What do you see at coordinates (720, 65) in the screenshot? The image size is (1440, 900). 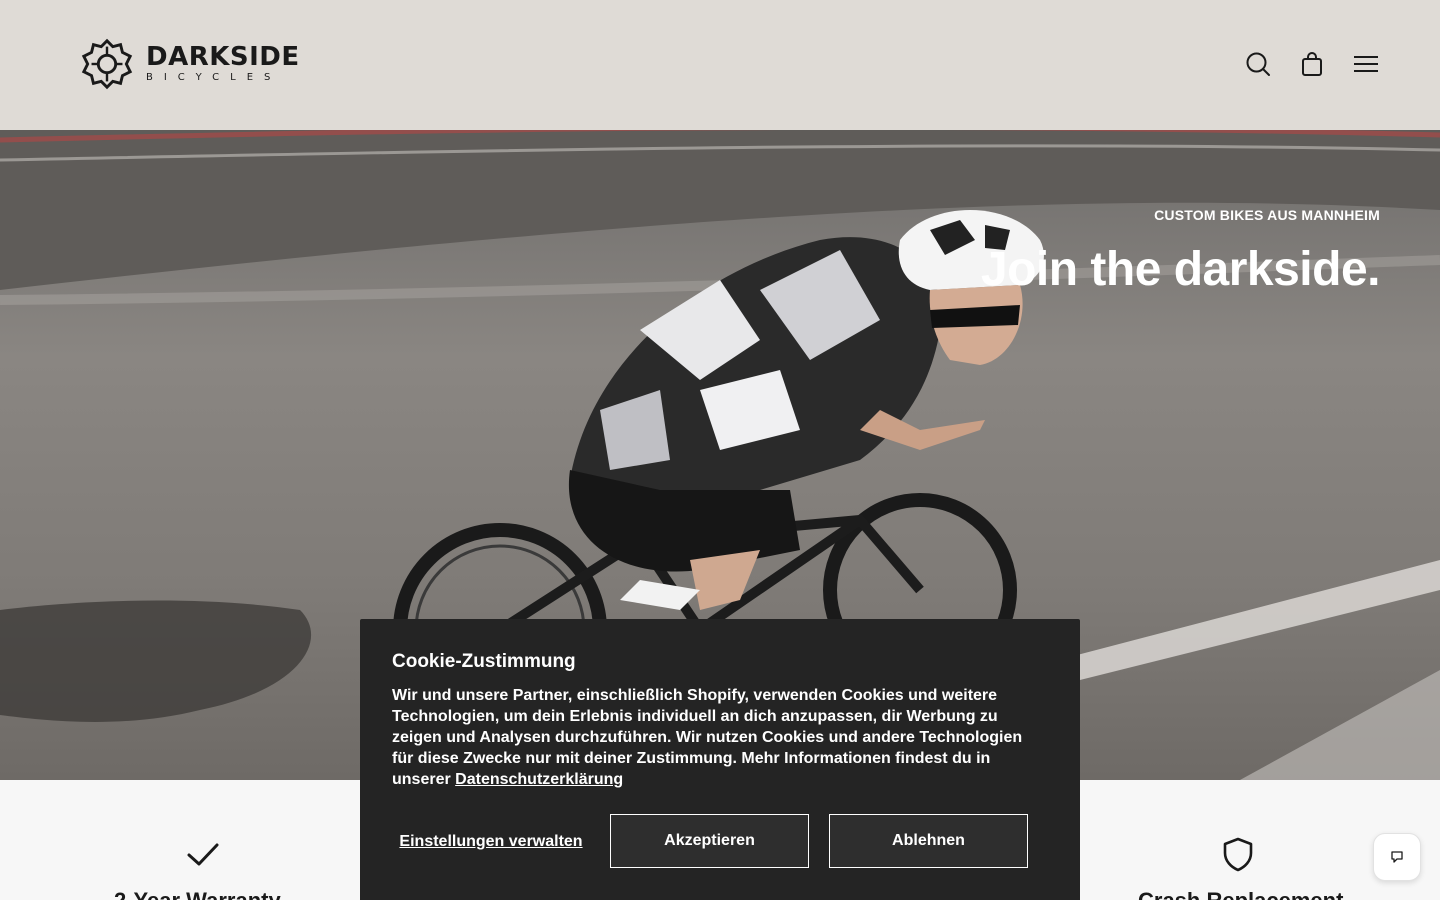 I see `site-header: DARKSIDE BICYCLES` at bounding box center [720, 65].